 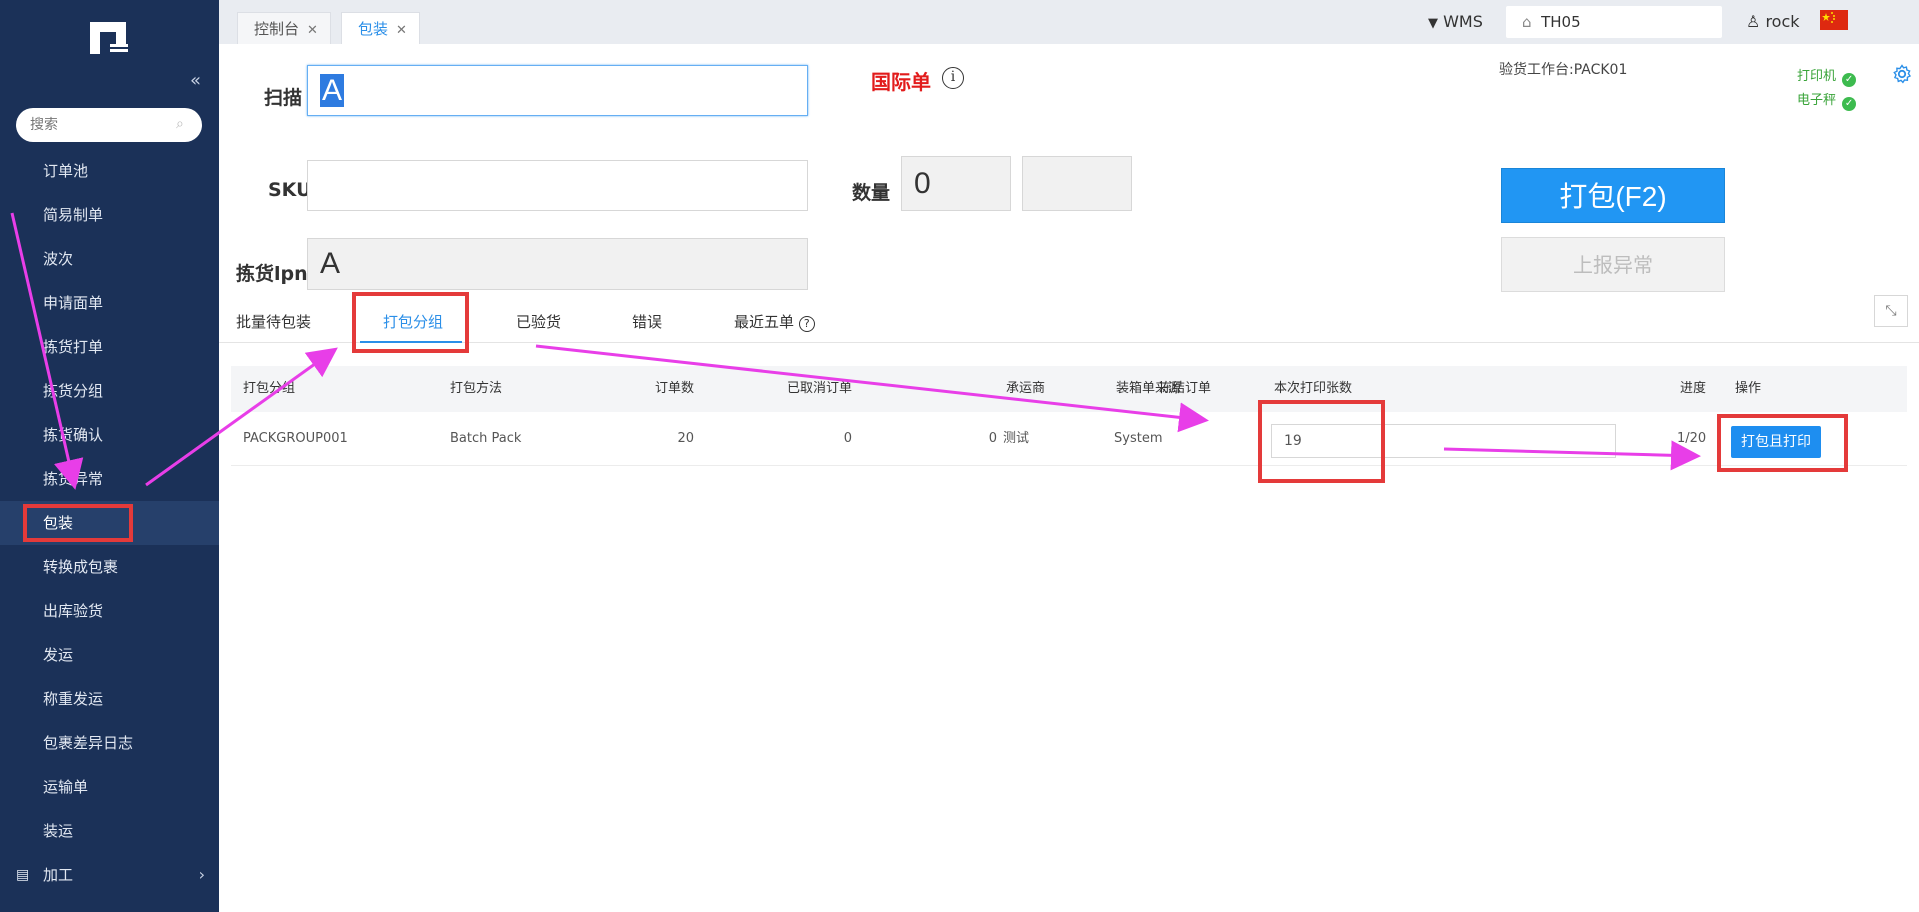 I want to click on column-header: 已取消订单, so click(x=819, y=388).